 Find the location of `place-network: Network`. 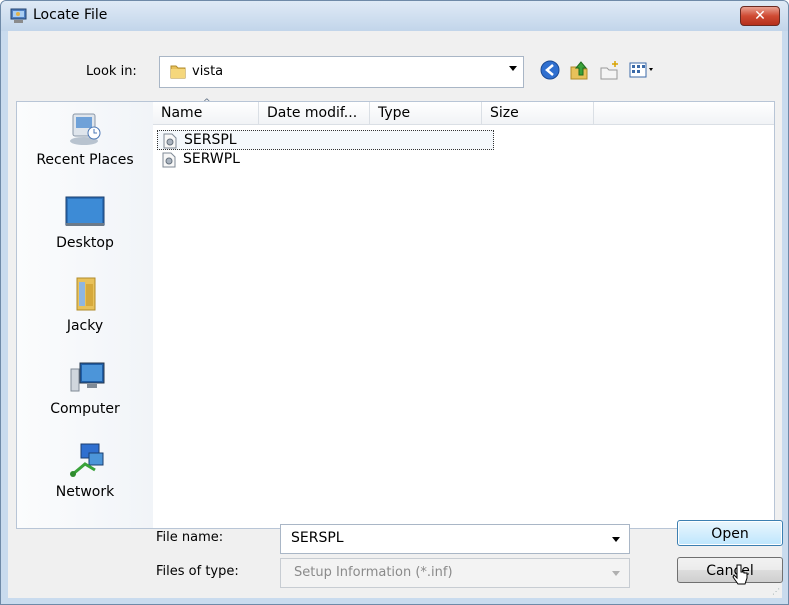

place-network: Network is located at coordinates (85, 470).